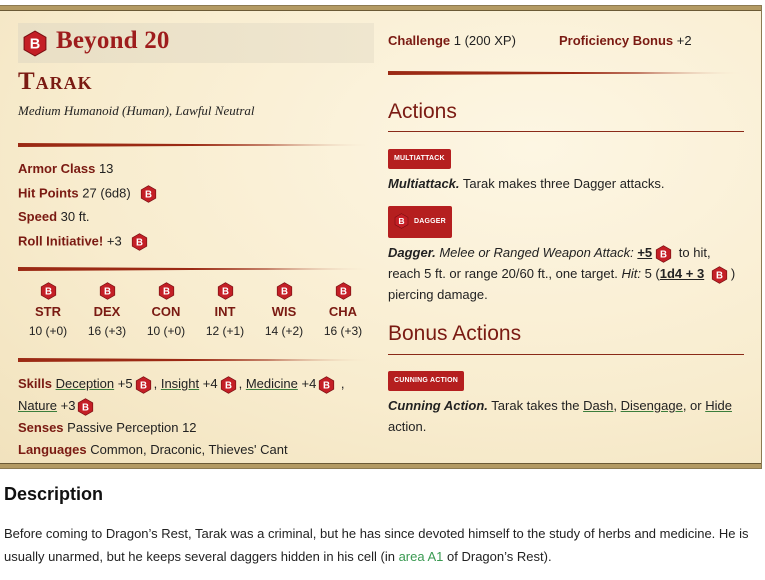 The width and height of the screenshot is (765, 580). Describe the element at coordinates (284, 311) in the screenshot. I see `ability-name: WIS` at that location.